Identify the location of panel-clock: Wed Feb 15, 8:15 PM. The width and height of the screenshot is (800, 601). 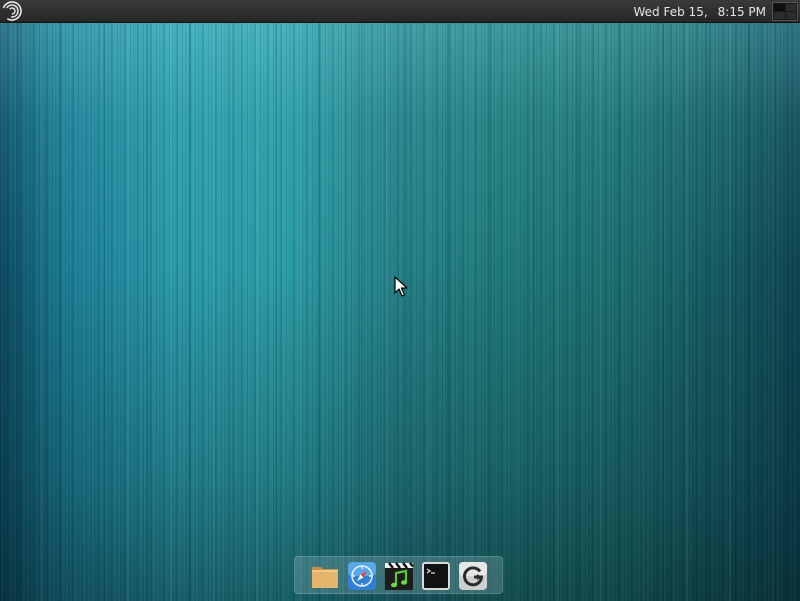
(700, 11).